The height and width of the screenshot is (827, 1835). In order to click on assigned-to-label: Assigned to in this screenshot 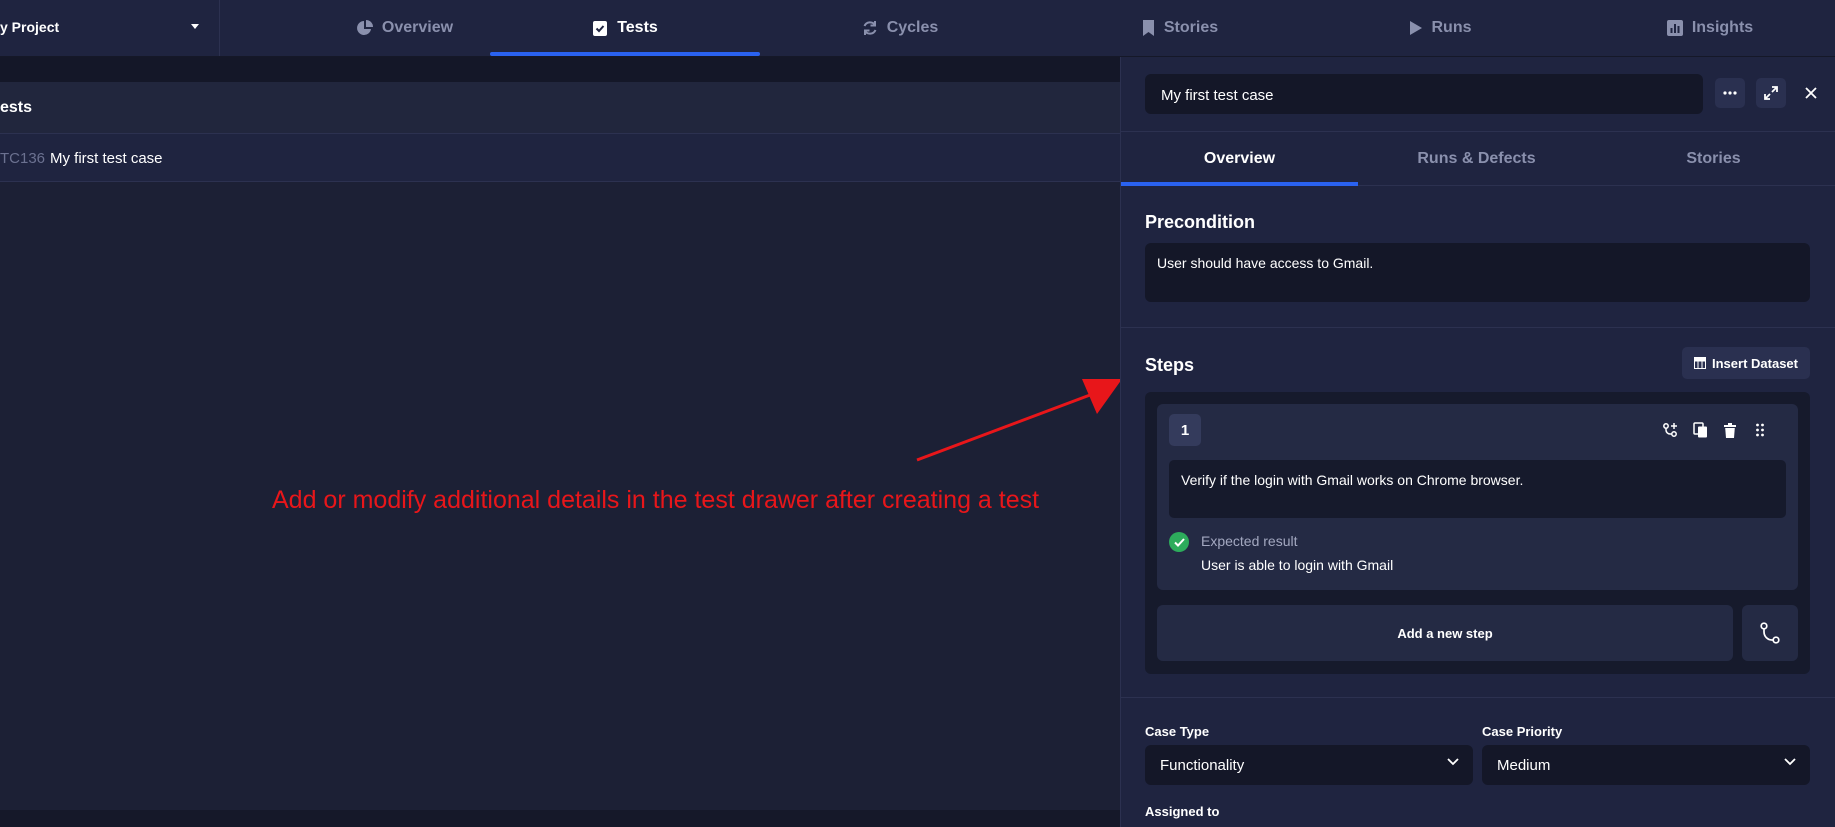, I will do `click(1182, 811)`.